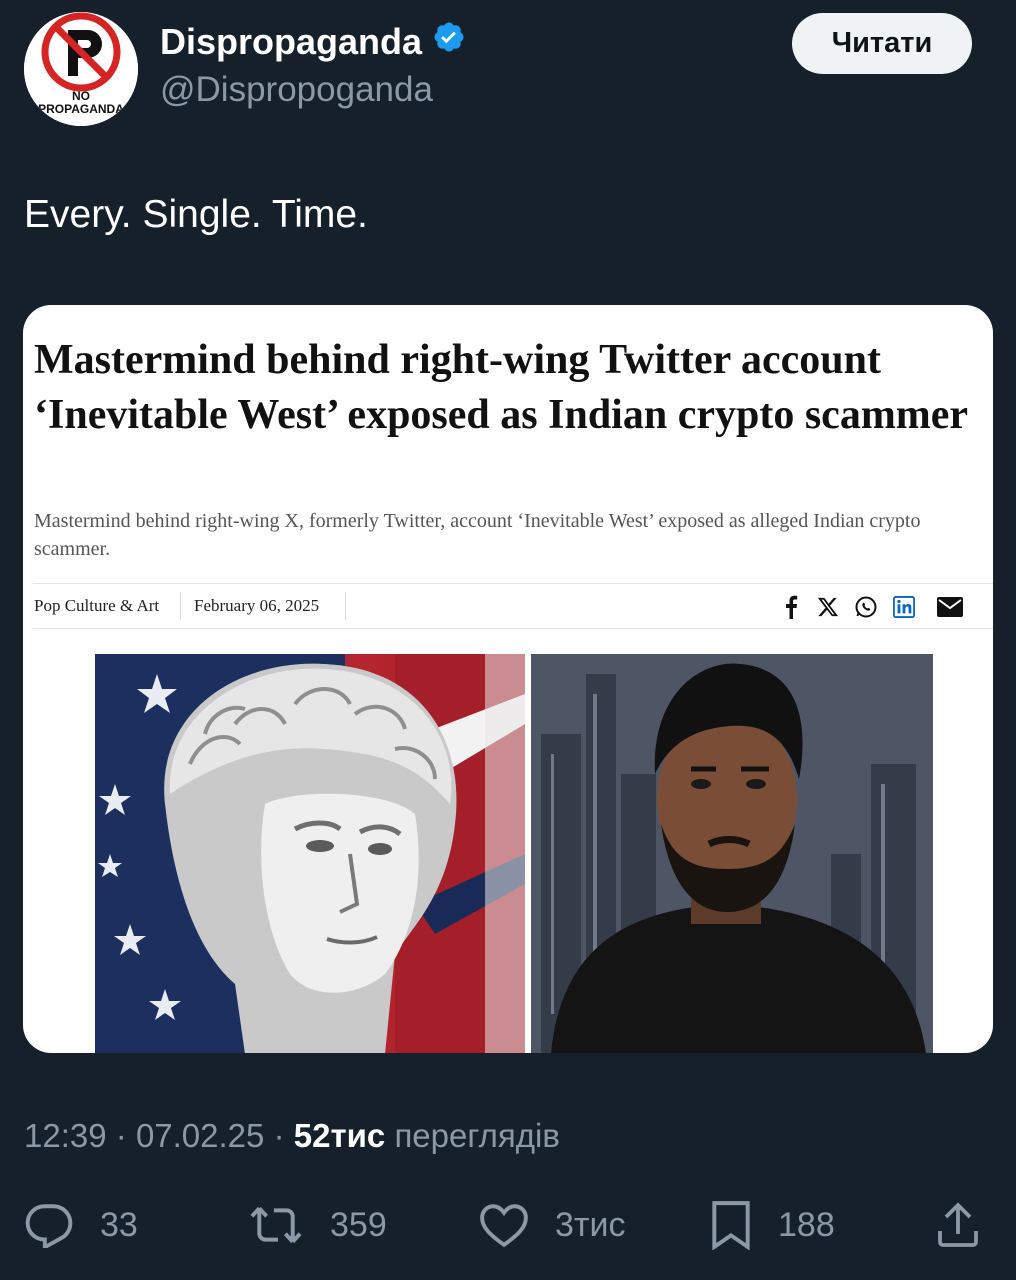 This screenshot has height=1280, width=1016. Describe the element at coordinates (866, 607) in the screenshot. I see `whatsapp-icon` at that location.